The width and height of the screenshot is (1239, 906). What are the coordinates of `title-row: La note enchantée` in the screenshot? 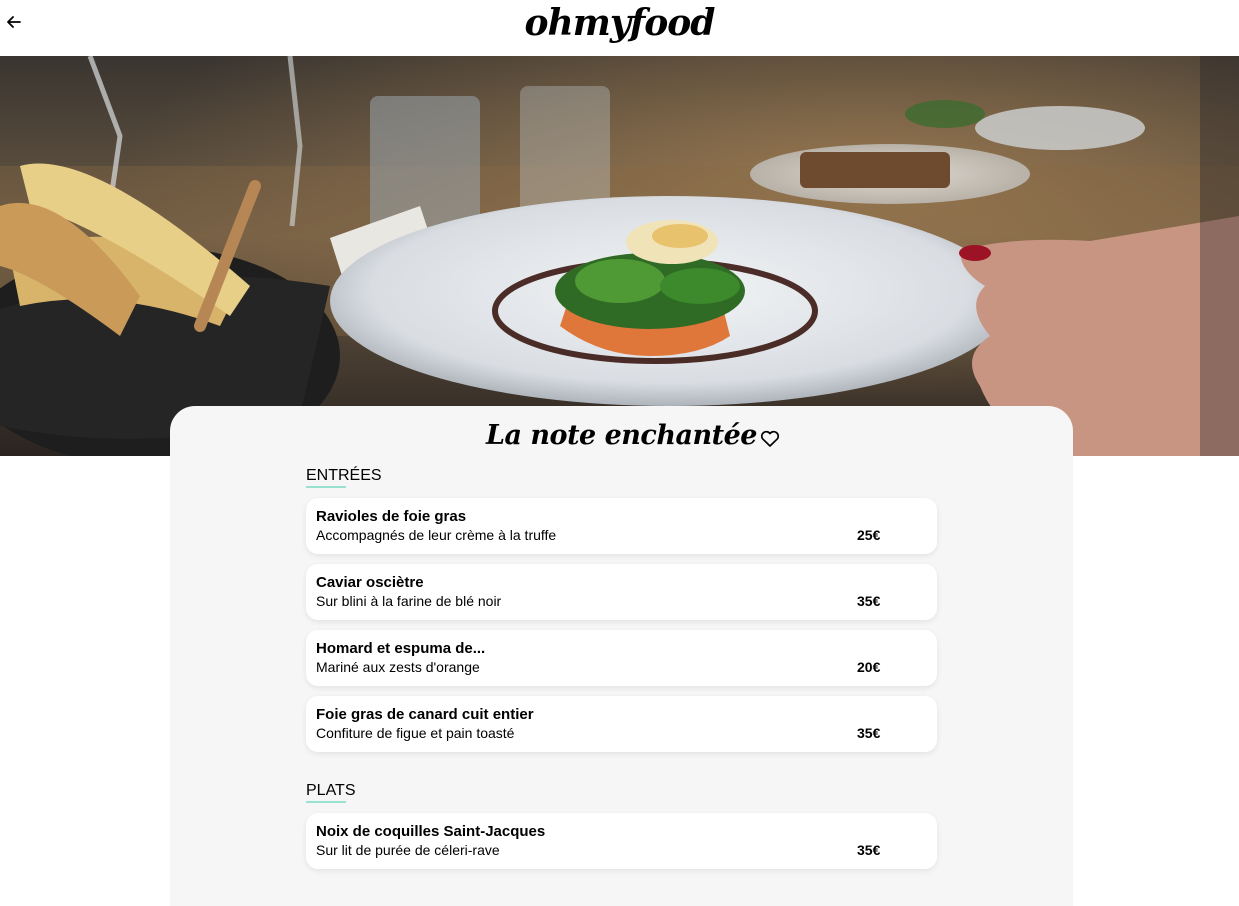 It's located at (621, 435).